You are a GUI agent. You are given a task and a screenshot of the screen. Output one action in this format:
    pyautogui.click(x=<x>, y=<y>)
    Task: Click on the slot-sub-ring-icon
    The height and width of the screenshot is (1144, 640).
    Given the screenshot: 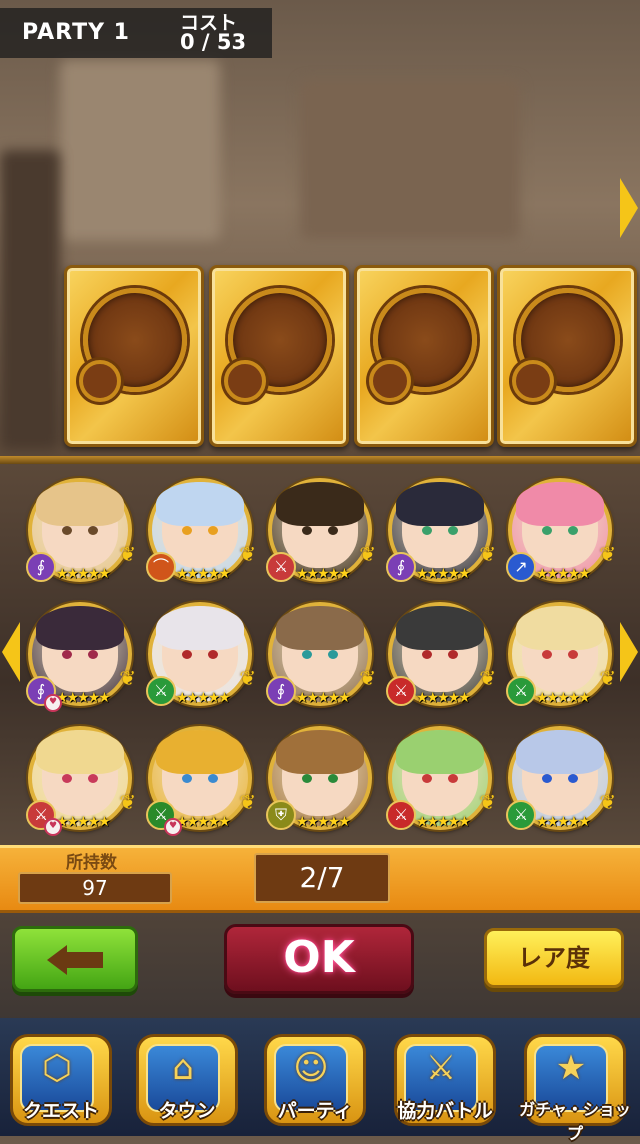 What is the action you would take?
    pyautogui.click(x=390, y=381)
    